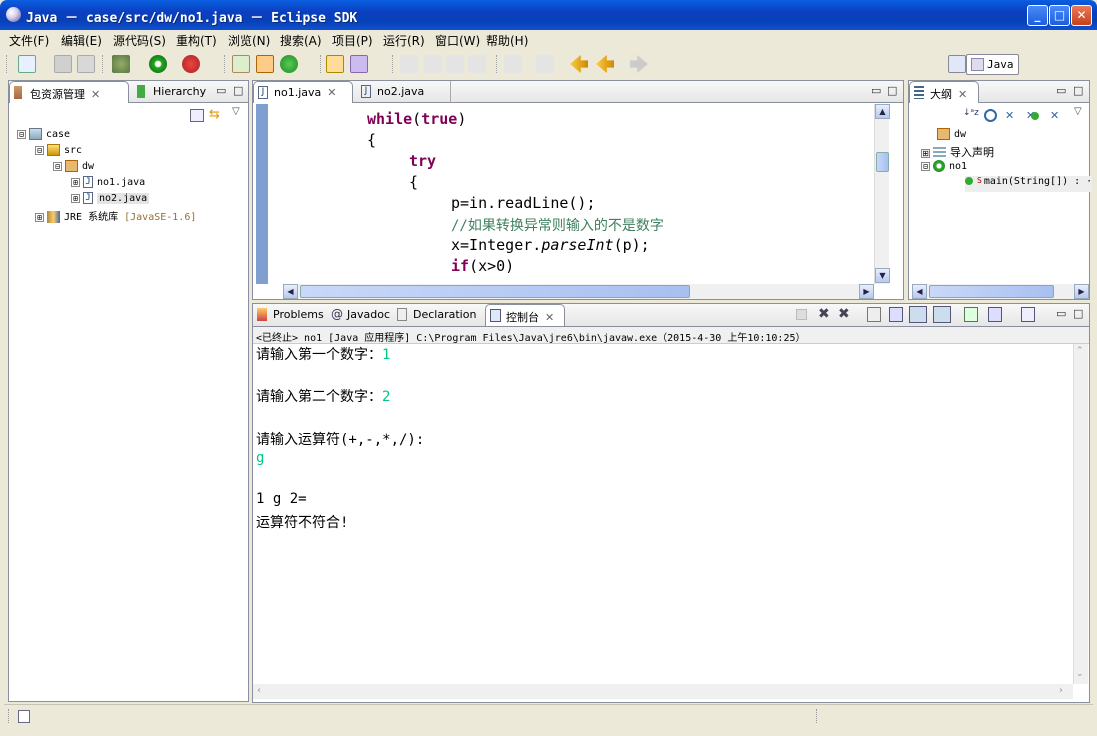 The width and height of the screenshot is (1097, 736). I want to click on tab-hierarchy: Hierarchy, so click(172, 92).